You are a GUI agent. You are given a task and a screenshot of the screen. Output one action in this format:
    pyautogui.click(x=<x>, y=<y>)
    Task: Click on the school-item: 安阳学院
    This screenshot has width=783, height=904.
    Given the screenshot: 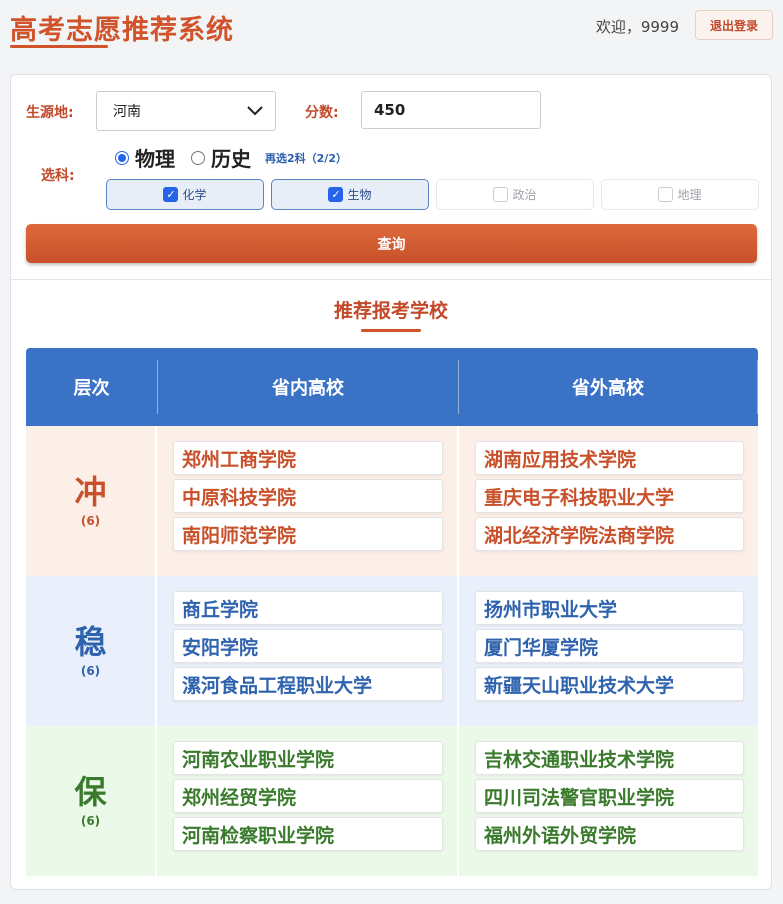 What is the action you would take?
    pyautogui.click(x=308, y=646)
    